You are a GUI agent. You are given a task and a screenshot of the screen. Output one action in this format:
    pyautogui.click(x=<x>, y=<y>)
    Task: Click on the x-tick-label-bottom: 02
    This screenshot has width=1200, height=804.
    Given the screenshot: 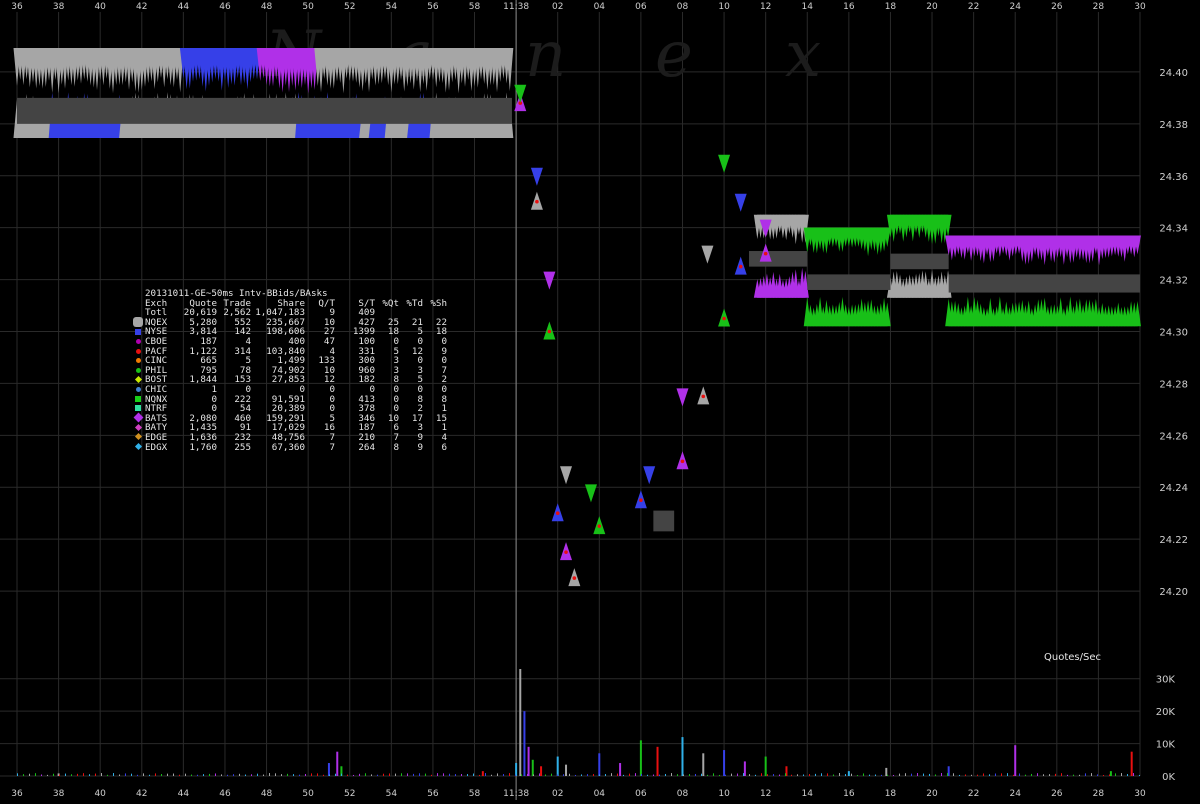 What is the action you would take?
    pyautogui.click(x=557, y=794)
    